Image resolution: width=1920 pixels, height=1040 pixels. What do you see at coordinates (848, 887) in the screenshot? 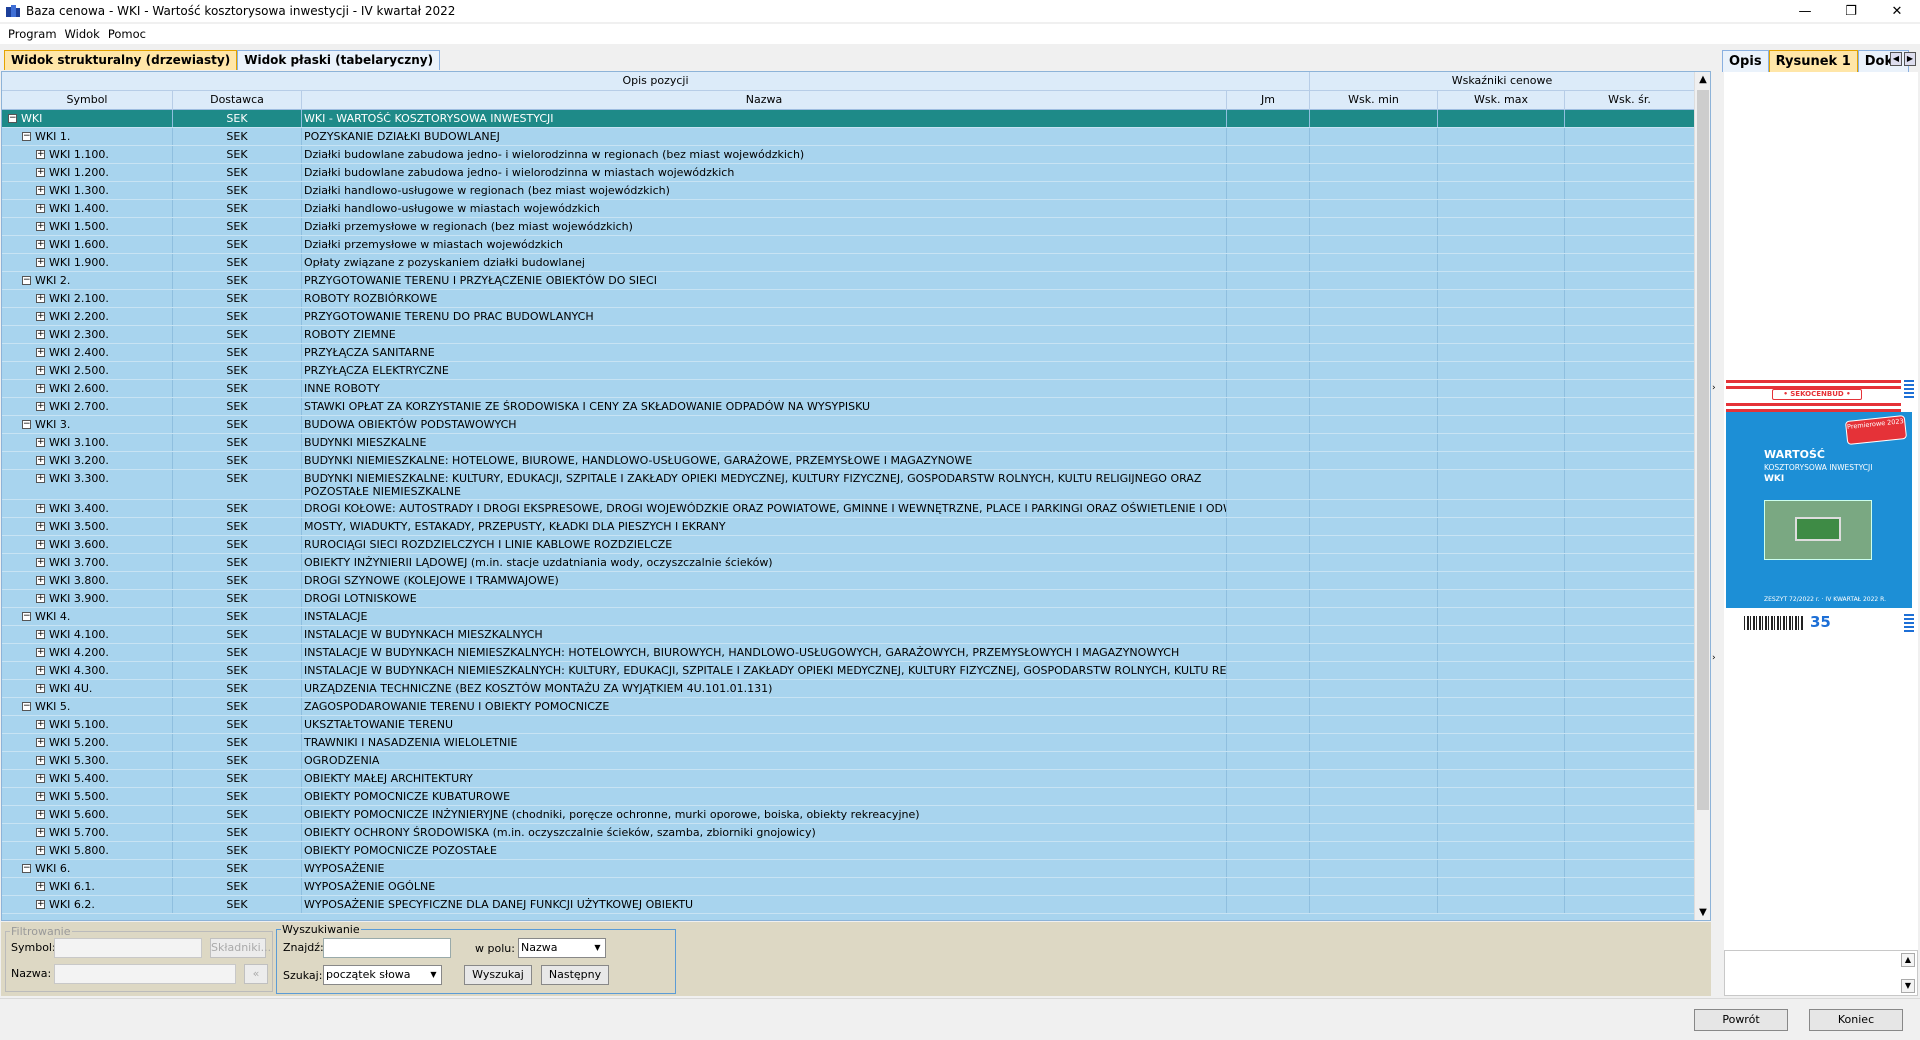
I see `table-row: + WKI 6.1. SEK WYPOSAŻENIE OGÓLNE` at bounding box center [848, 887].